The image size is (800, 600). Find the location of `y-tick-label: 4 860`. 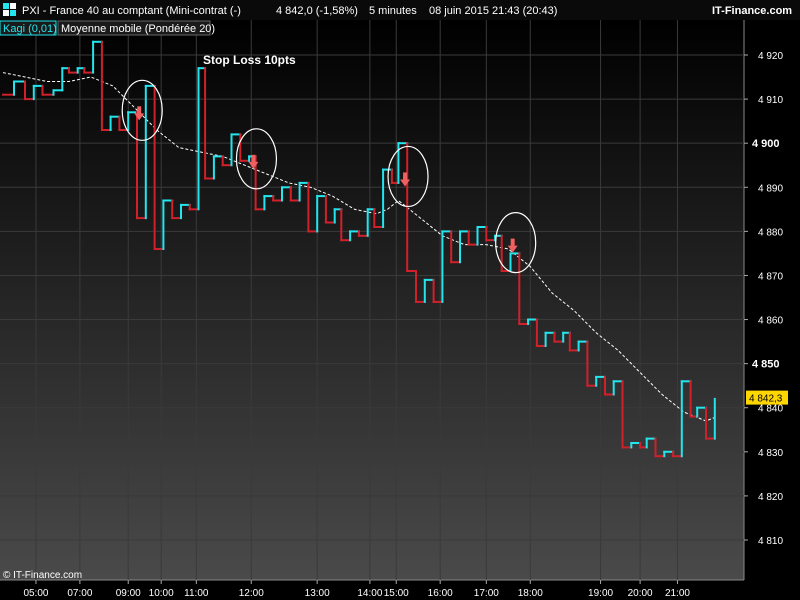

y-tick-label: 4 860 is located at coordinates (770, 321).